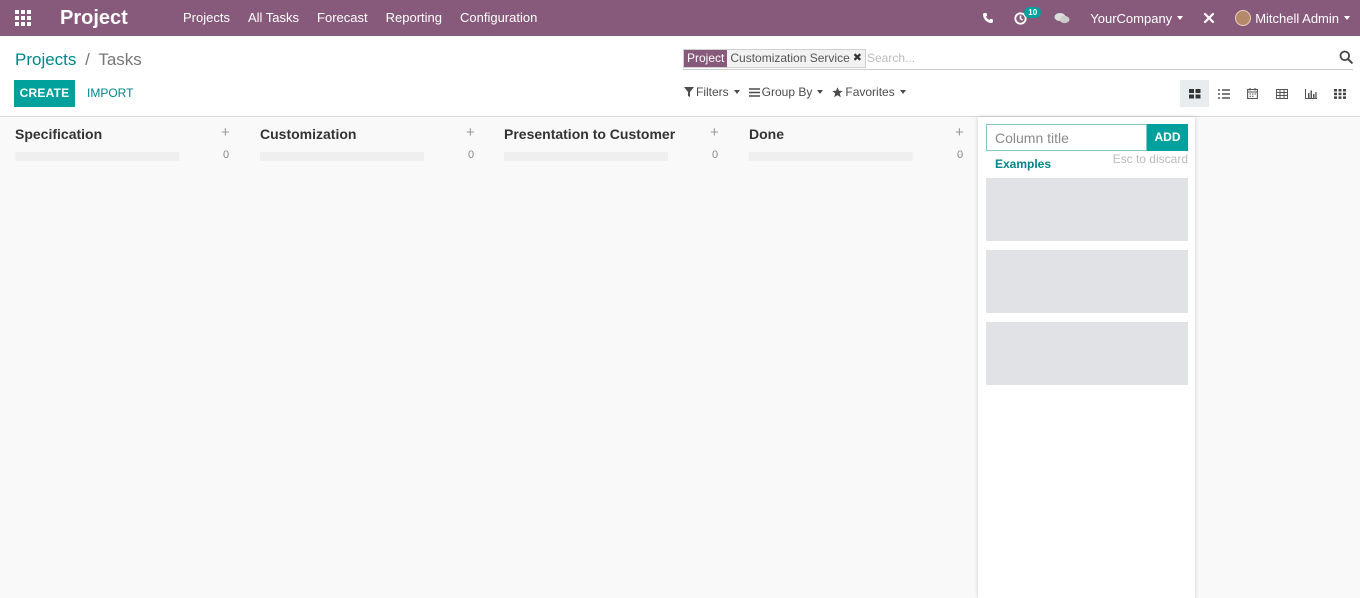 The width and height of the screenshot is (1360, 598). I want to click on kanban-column: Customization + 0, so click(363, 357).